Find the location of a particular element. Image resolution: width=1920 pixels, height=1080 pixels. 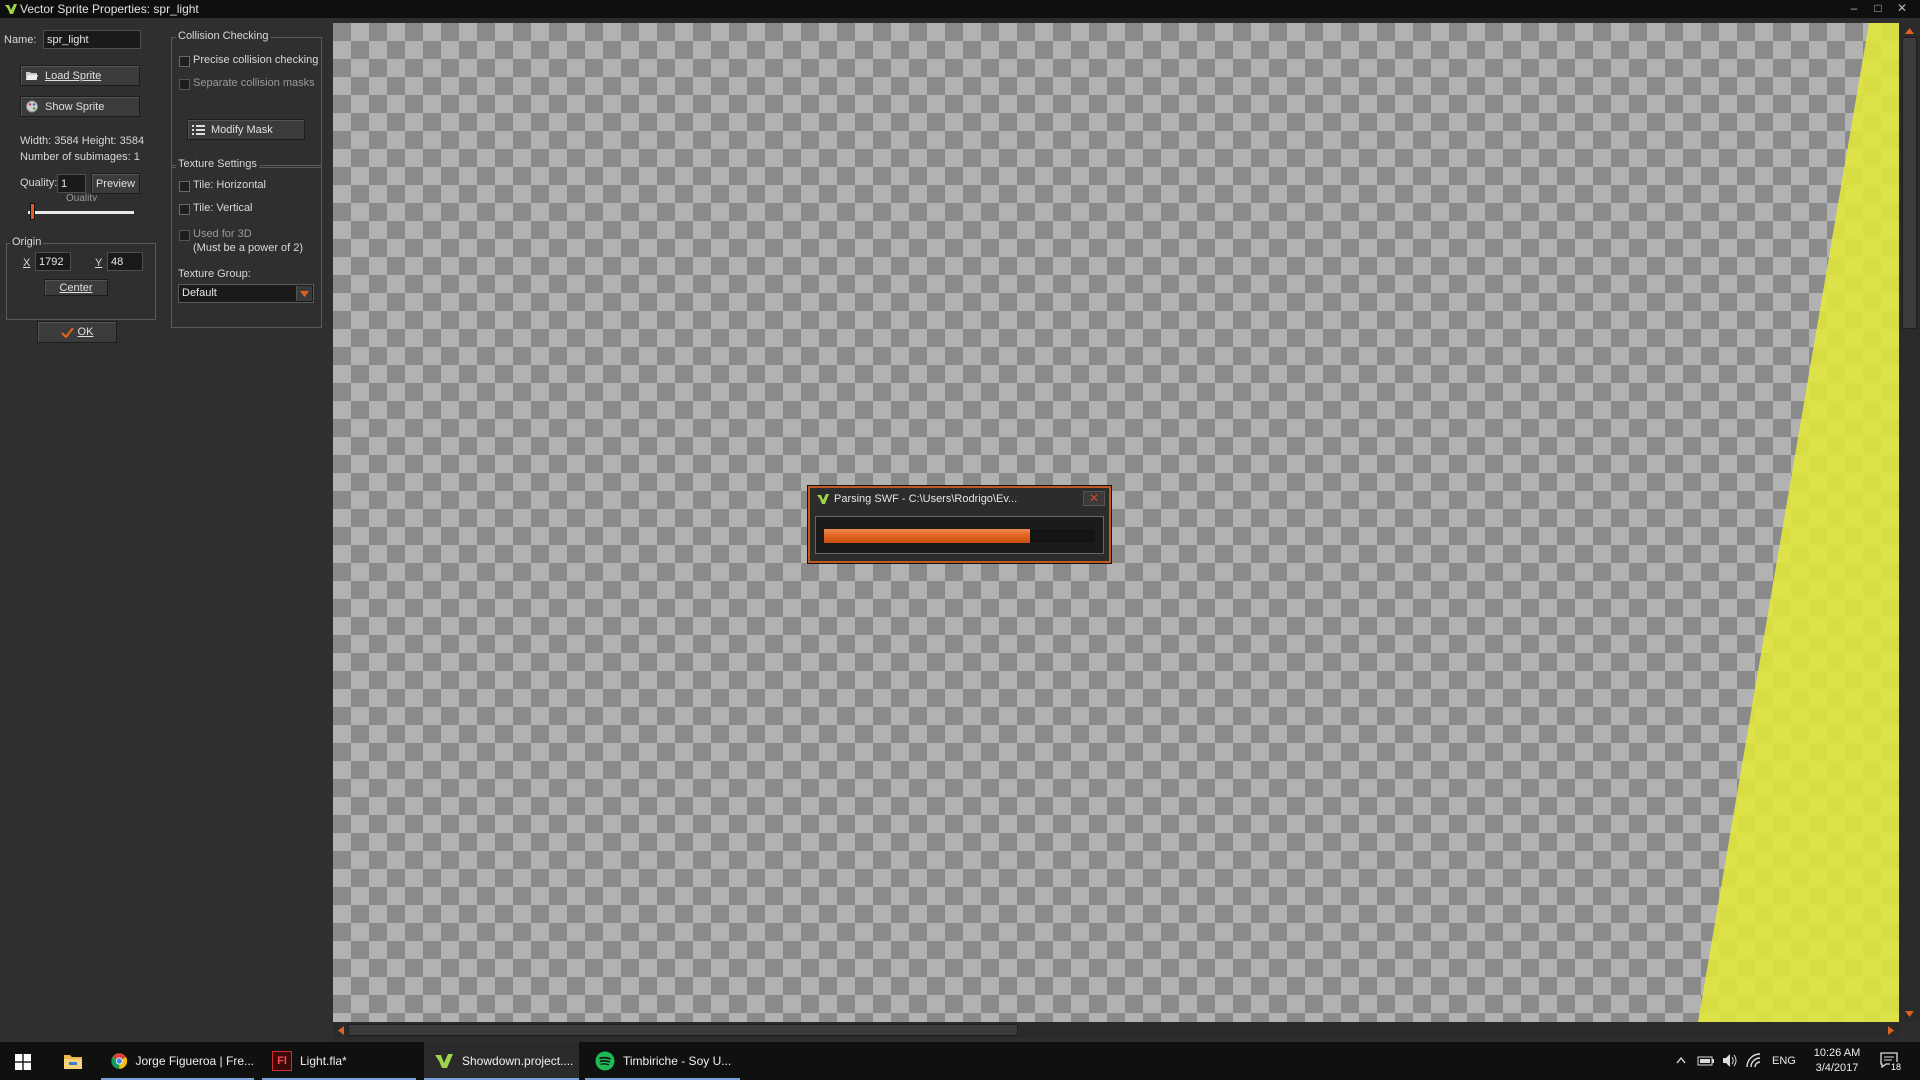

modify-mask-label: Modify Mask is located at coordinates (242, 129).